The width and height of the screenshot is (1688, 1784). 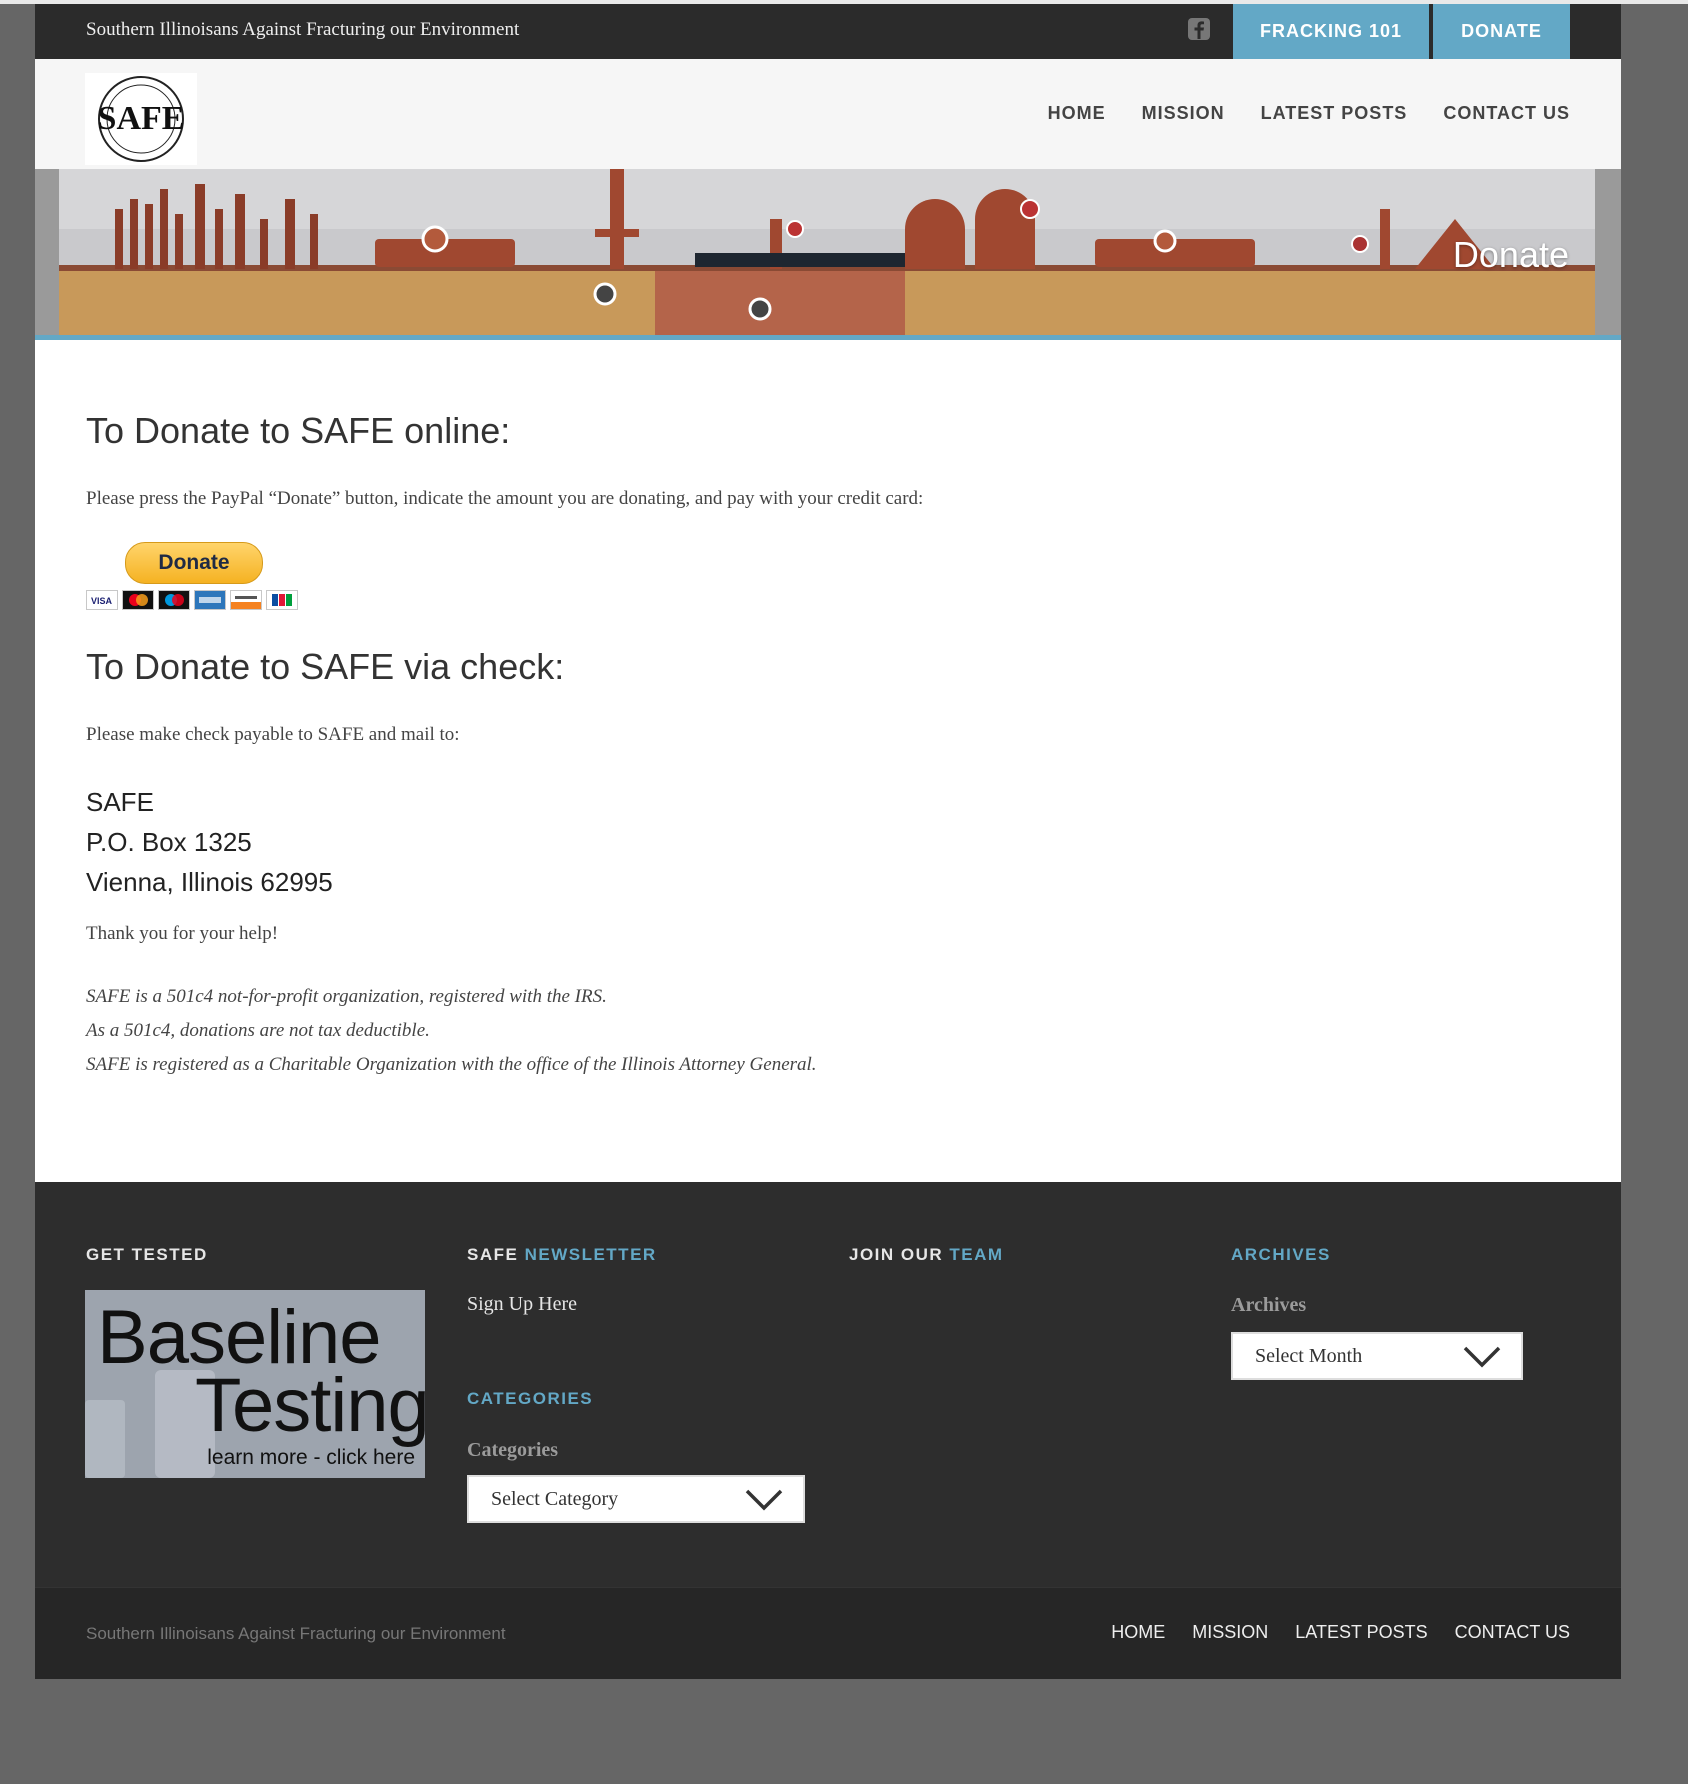 What do you see at coordinates (1501, 31) in the screenshot?
I see `donate-top-button: DONATE` at bounding box center [1501, 31].